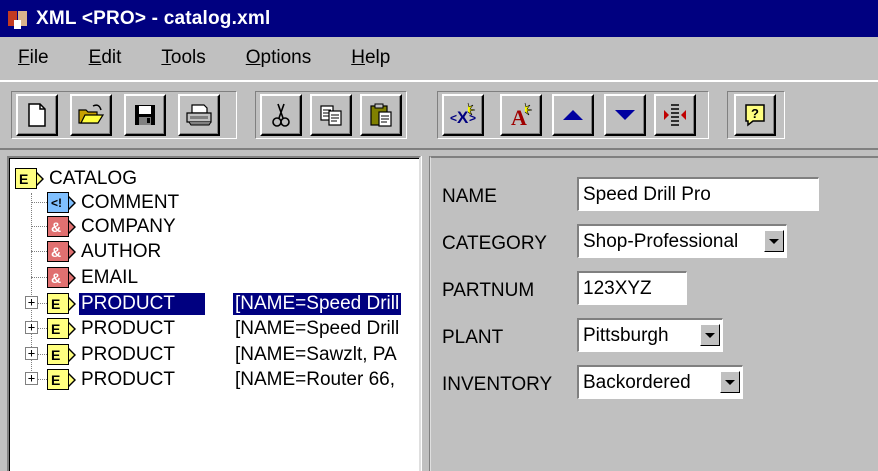 The width and height of the screenshot is (878, 471). What do you see at coordinates (315, 379) in the screenshot?
I see `tree-node-attributes: [NAME=Router 66,` at bounding box center [315, 379].